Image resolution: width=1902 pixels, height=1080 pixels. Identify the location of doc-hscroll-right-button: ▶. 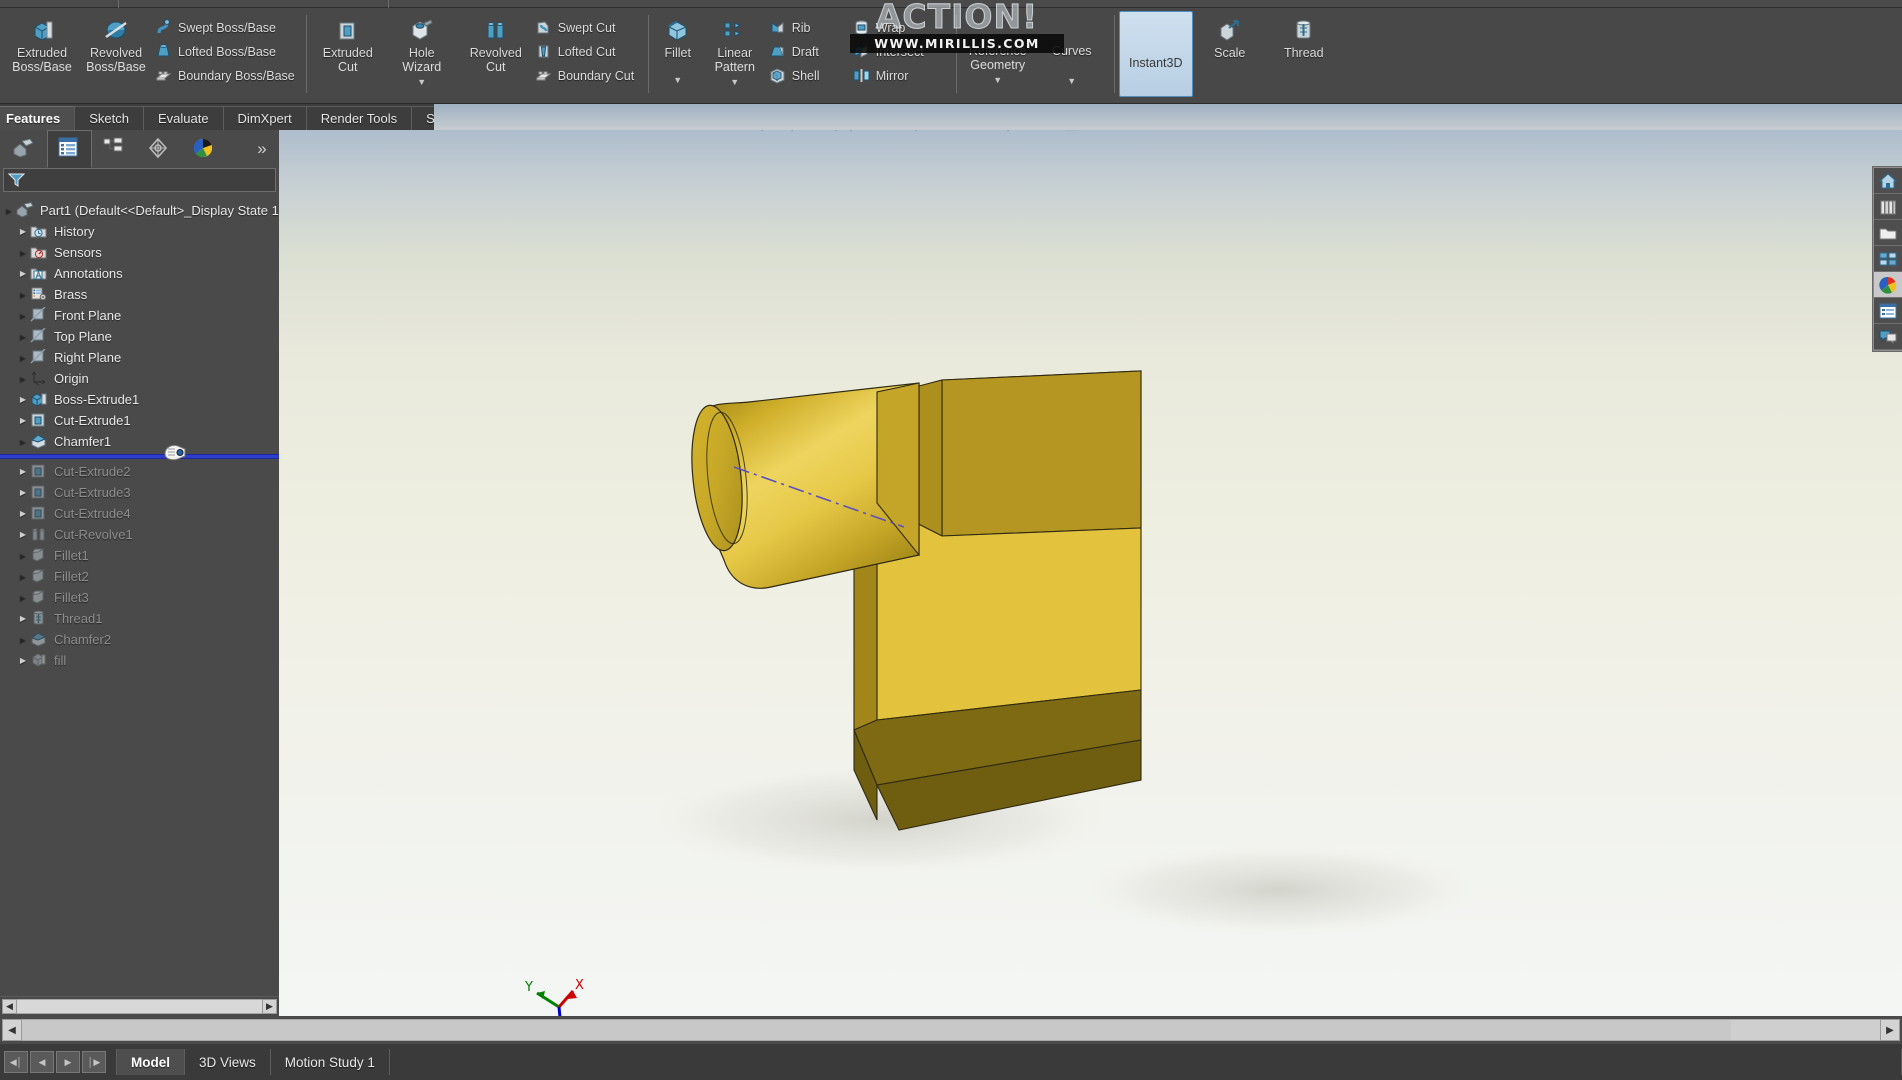
(1890, 1030).